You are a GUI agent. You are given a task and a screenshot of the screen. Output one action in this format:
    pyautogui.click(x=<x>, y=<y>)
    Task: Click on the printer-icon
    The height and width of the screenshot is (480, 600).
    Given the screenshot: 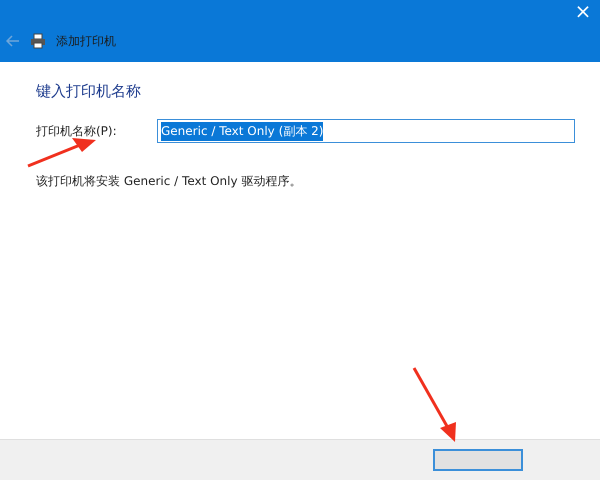 What is the action you would take?
    pyautogui.click(x=38, y=41)
    